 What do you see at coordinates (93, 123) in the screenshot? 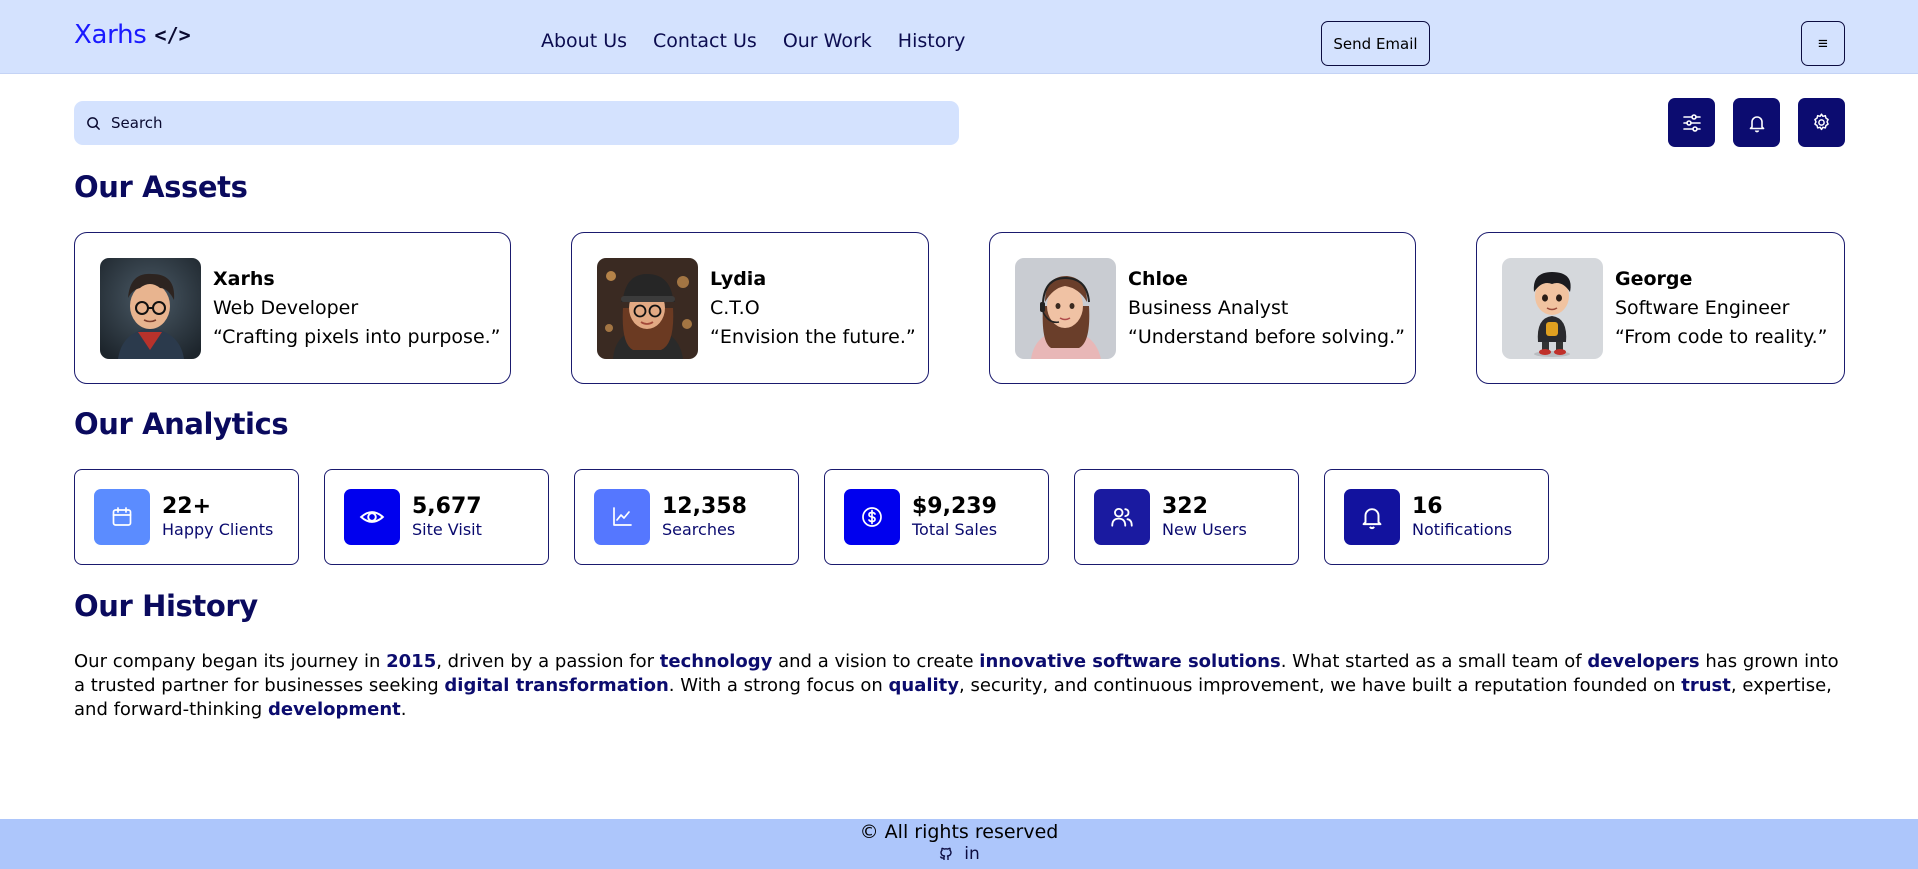
I see `search-icon` at bounding box center [93, 123].